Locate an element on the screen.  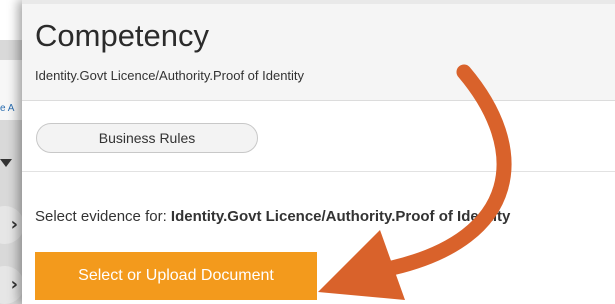
business-rules-button: Business Rules is located at coordinates (147, 138).